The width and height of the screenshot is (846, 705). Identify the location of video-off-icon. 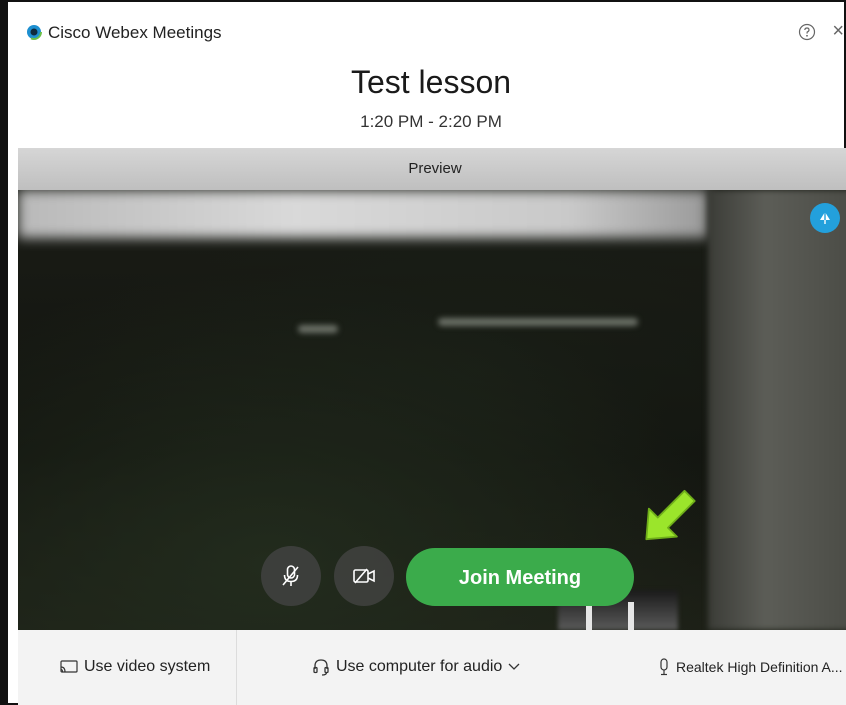
(364, 576).